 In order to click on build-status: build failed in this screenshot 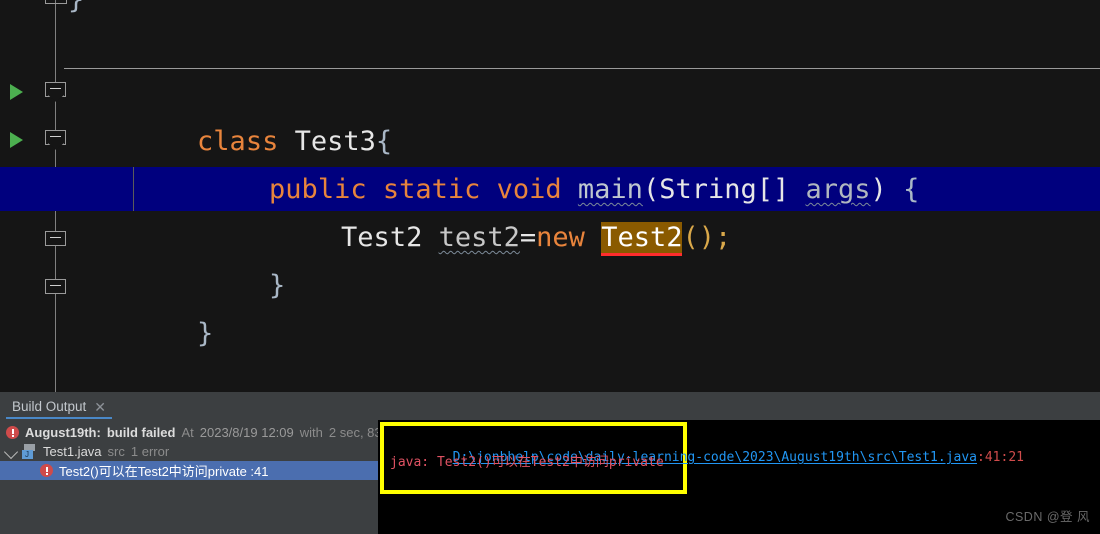, I will do `click(141, 432)`.